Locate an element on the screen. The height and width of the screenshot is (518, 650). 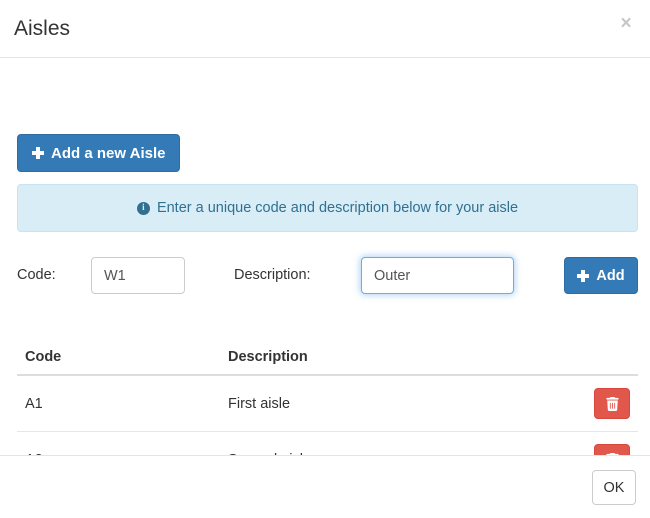
column-header-actions is located at coordinates (603, 358).